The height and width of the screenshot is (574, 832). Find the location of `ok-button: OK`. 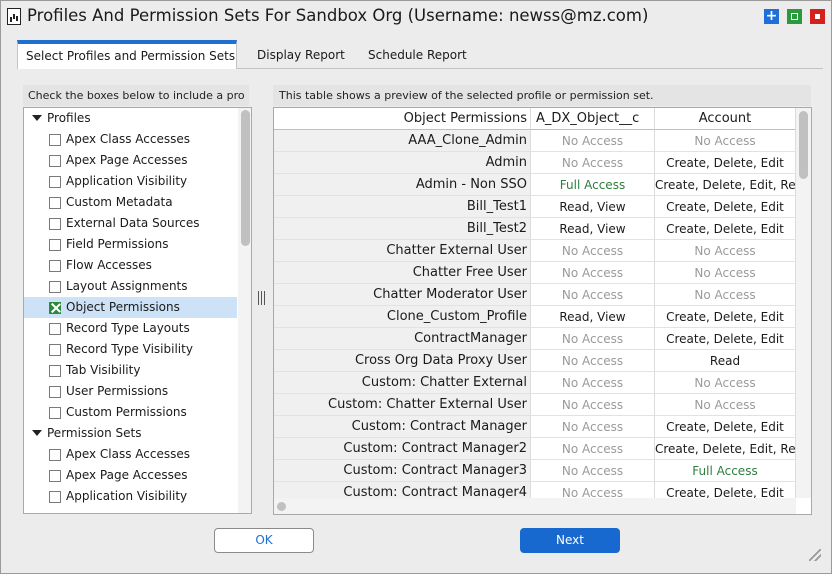

ok-button: OK is located at coordinates (264, 540).